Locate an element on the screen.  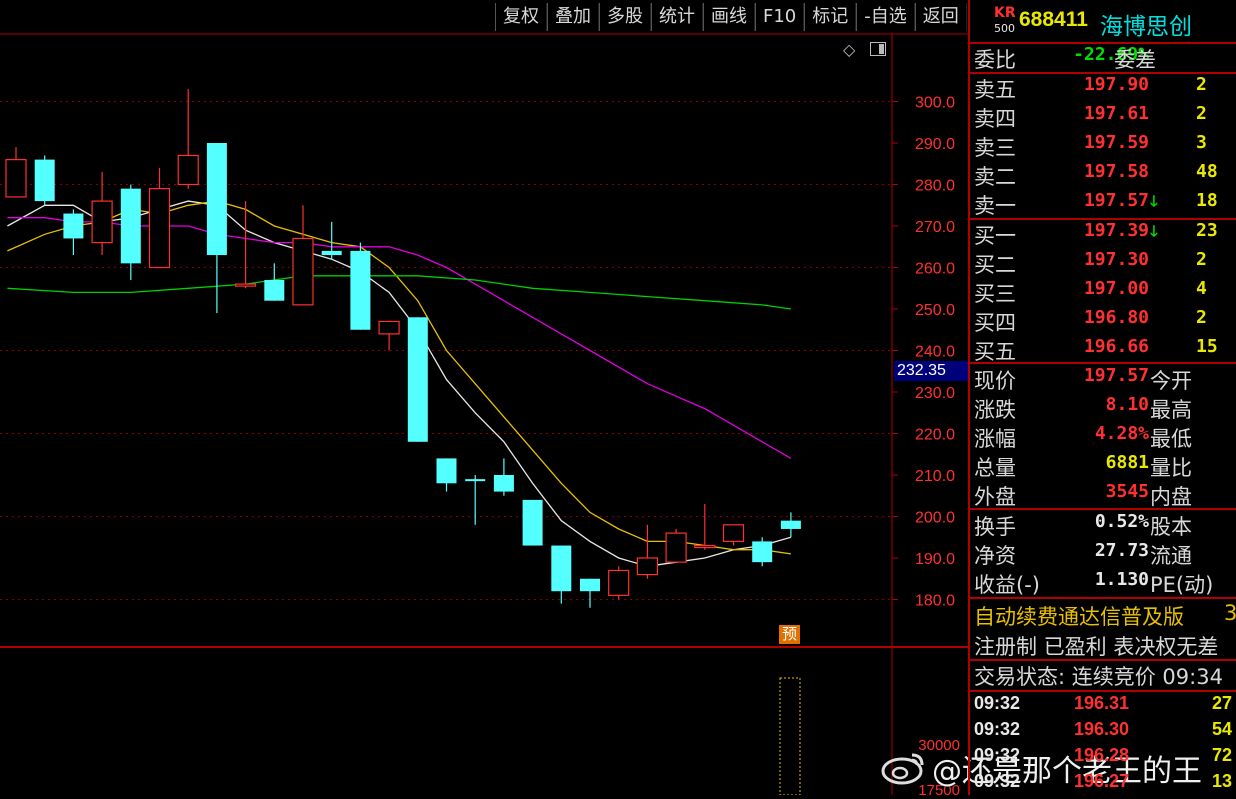
notice-text: 自动续费通达信普及版 is located at coordinates (1079, 617).